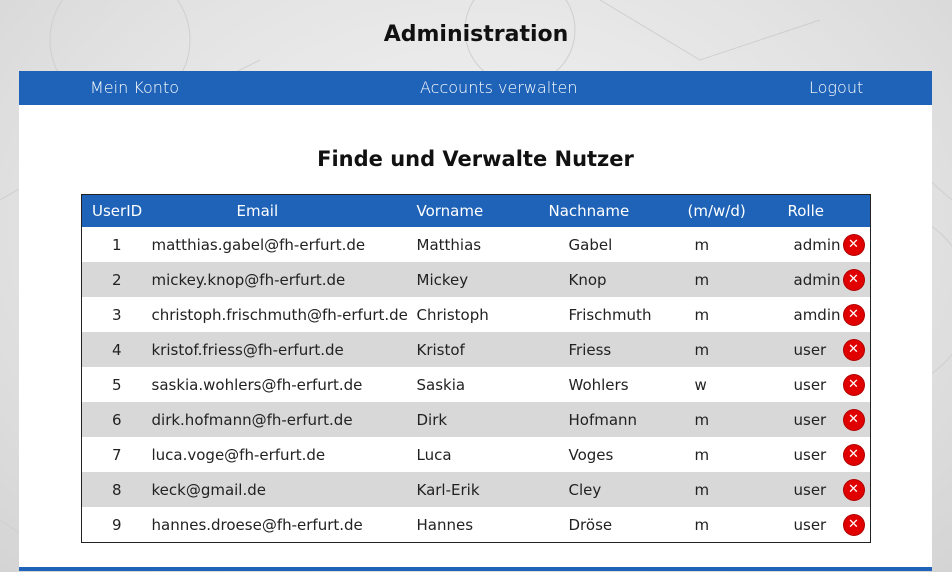 Image resolution: width=952 pixels, height=572 pixels. What do you see at coordinates (284, 419) in the screenshot?
I see `cell-email: dirk.hofmann@fh-erfurt.de` at bounding box center [284, 419].